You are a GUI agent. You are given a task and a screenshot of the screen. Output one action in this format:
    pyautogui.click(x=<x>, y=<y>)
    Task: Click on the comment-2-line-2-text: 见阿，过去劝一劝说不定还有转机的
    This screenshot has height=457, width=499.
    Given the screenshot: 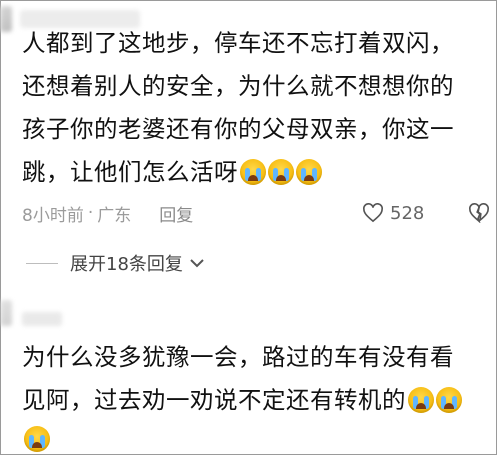 What is the action you would take?
    pyautogui.click(x=214, y=400)
    